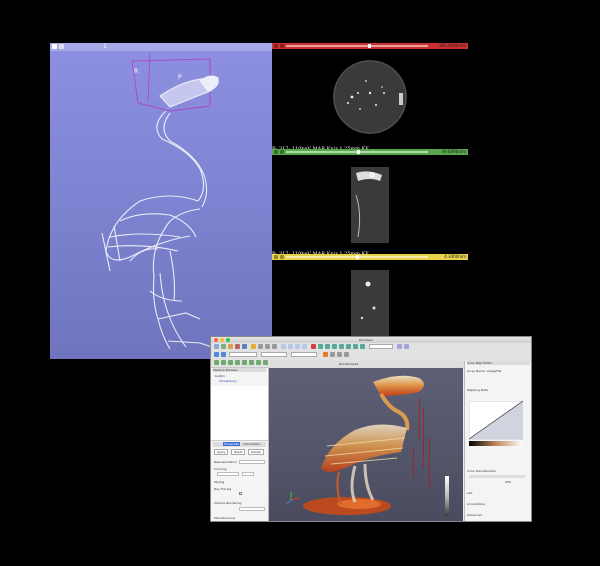 This screenshot has height=566, width=600. Describe the element at coordinates (216, 340) in the screenshot. I see `close-window-button` at that location.